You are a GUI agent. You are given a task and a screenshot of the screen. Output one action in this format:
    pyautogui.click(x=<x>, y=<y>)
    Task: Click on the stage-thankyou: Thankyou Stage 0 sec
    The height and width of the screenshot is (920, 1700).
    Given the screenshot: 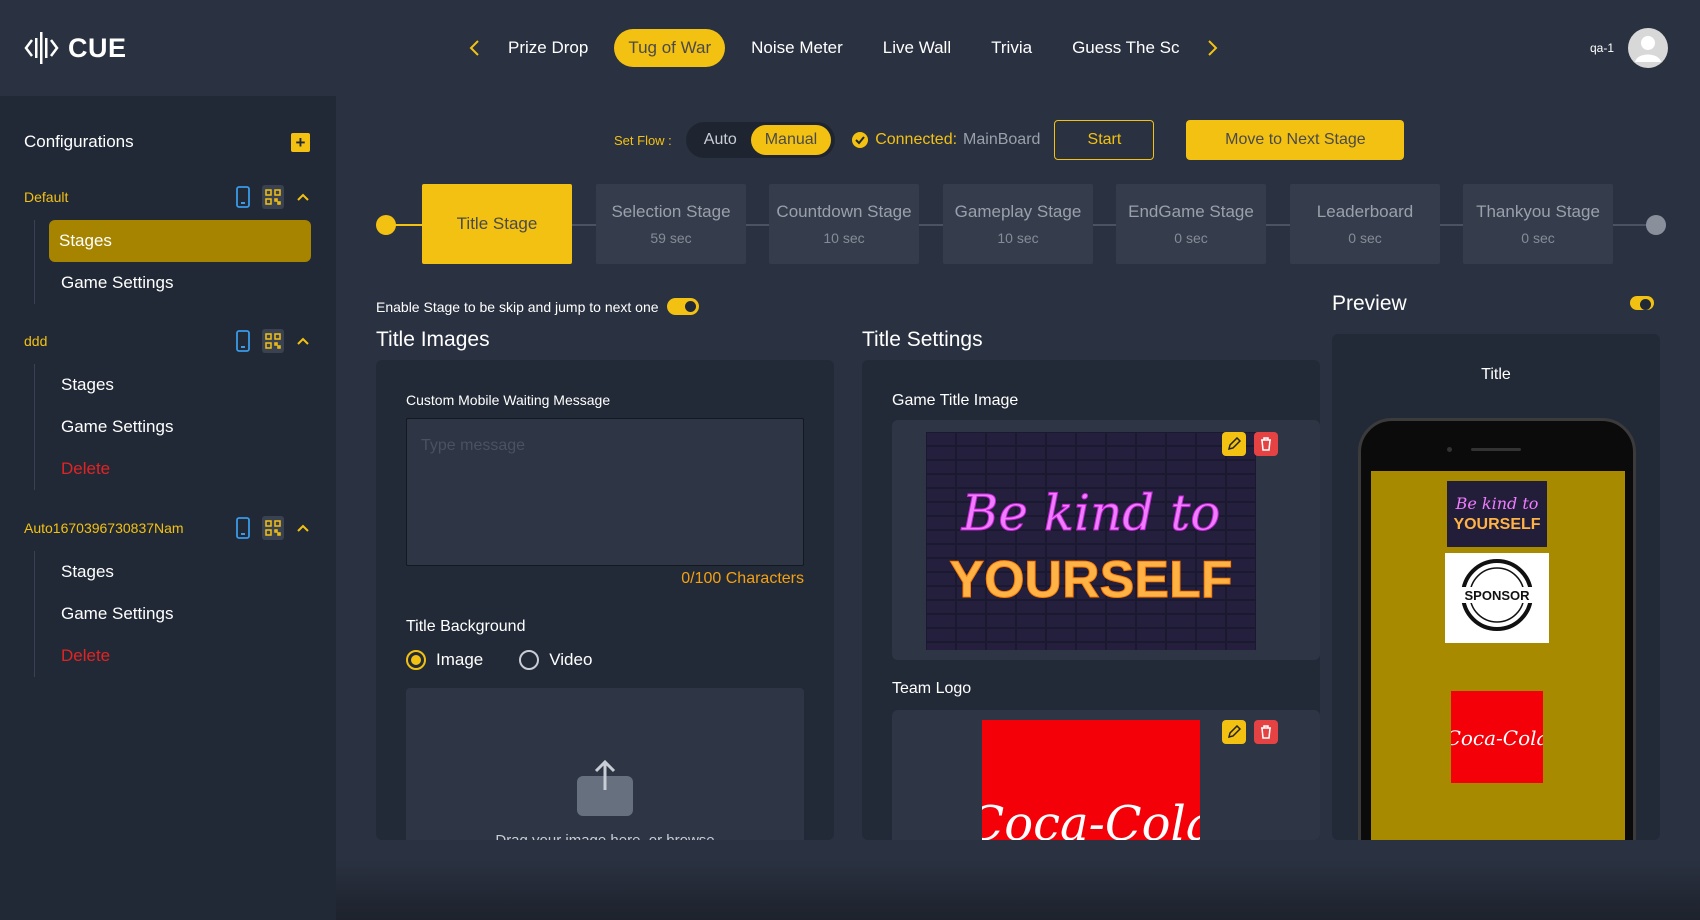 What is the action you would take?
    pyautogui.click(x=1538, y=224)
    